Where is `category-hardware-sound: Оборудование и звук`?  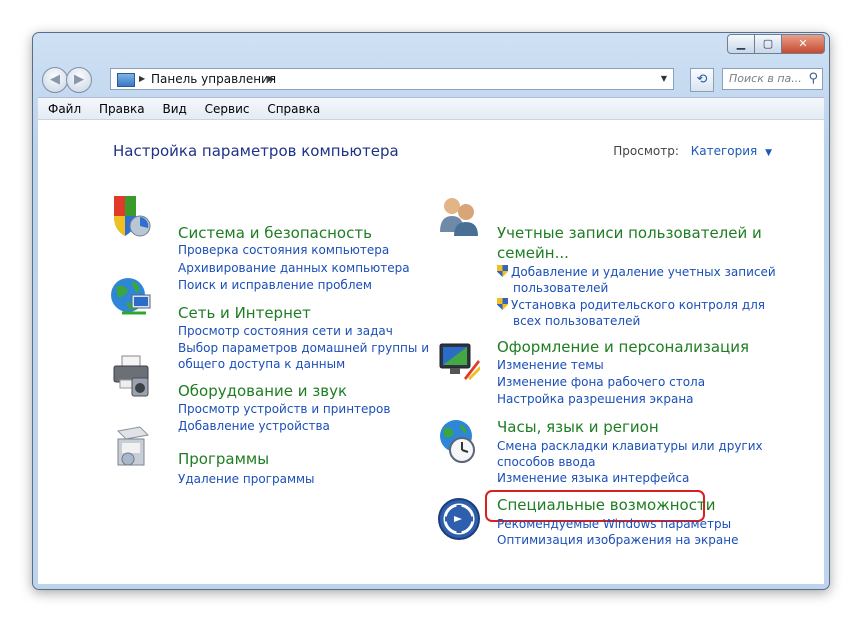 category-hardware-sound: Оборудование и звук is located at coordinates (262, 391).